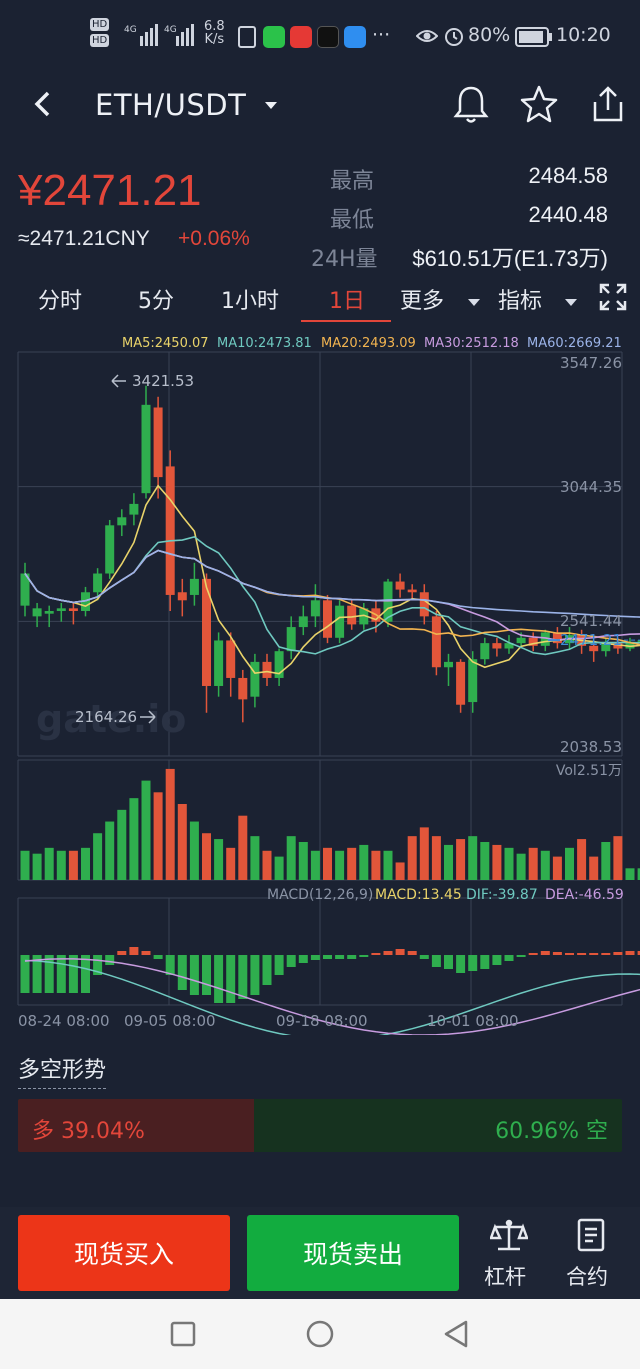 The height and width of the screenshot is (1369, 640). Describe the element at coordinates (60, 299) in the screenshot. I see `tab-timeline: 分时` at that location.